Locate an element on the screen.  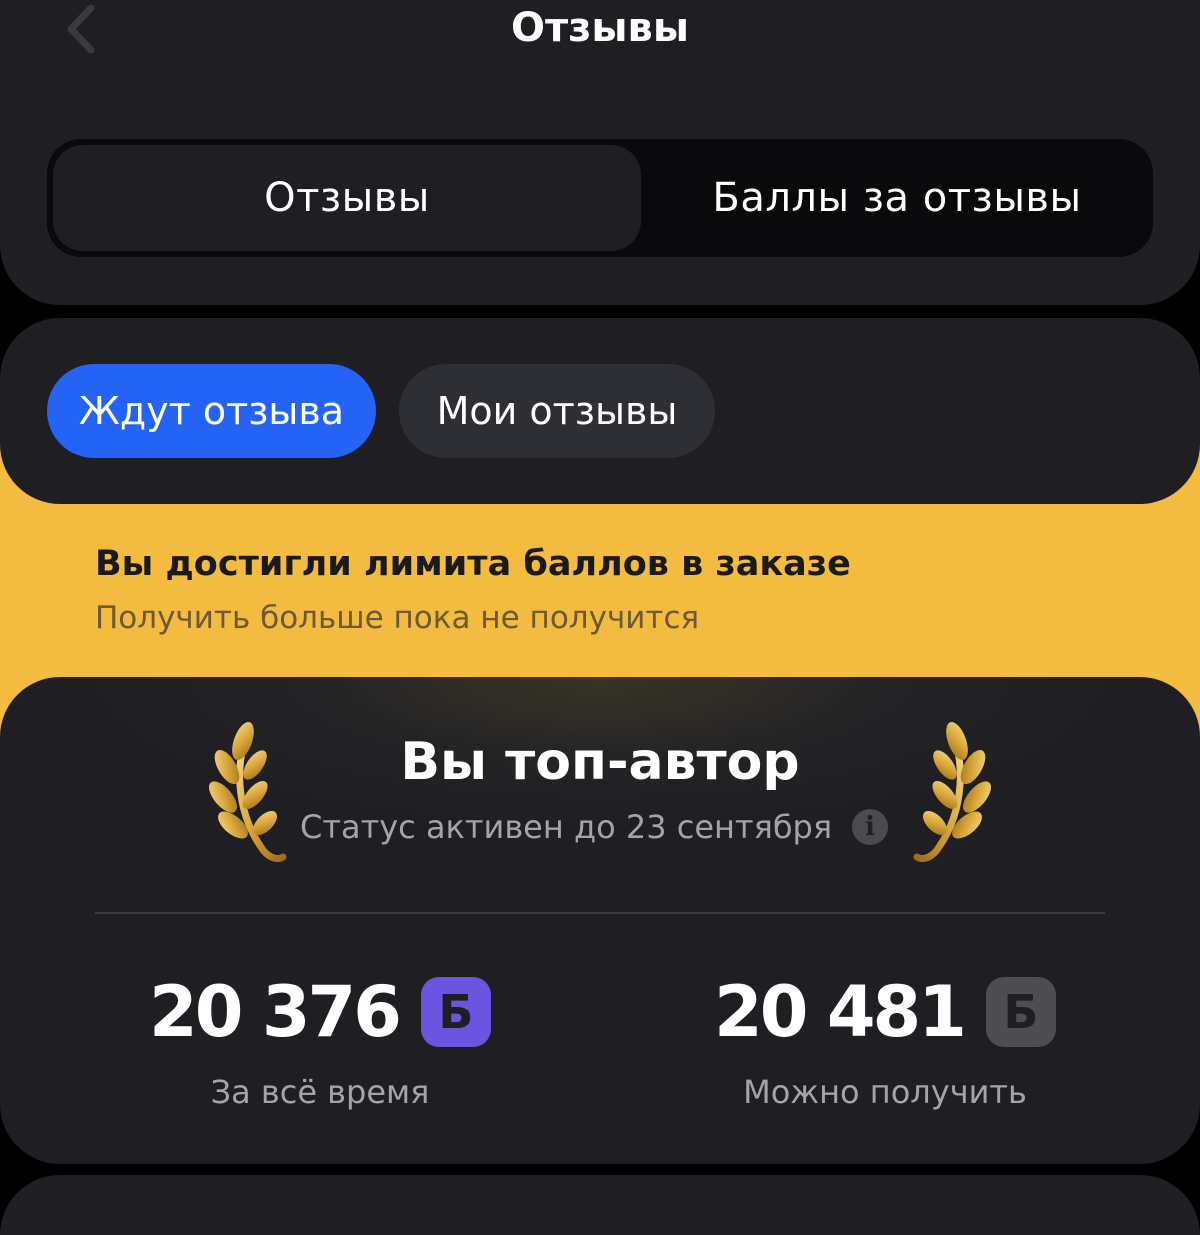
status-text: Статус активен до 23 сентября is located at coordinates (566, 827).